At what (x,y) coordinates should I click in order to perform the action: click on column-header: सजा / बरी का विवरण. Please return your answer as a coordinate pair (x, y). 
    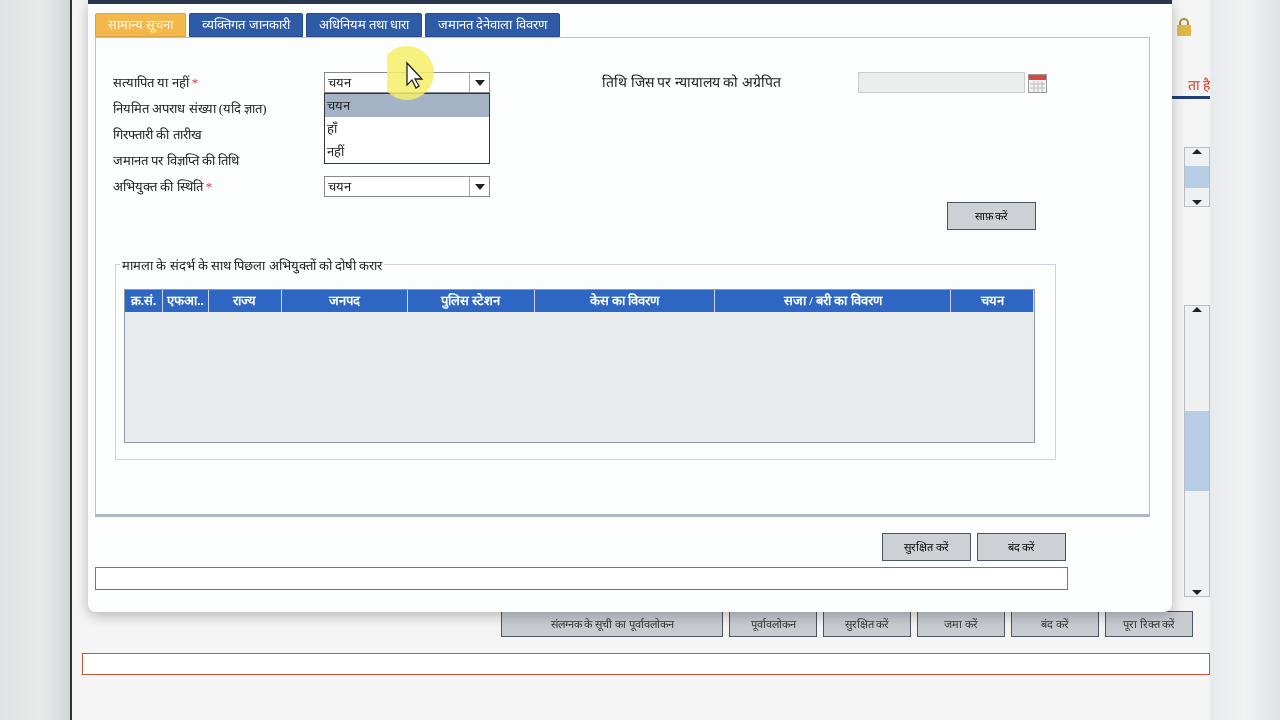
    Looking at the image, I should click on (833, 301).